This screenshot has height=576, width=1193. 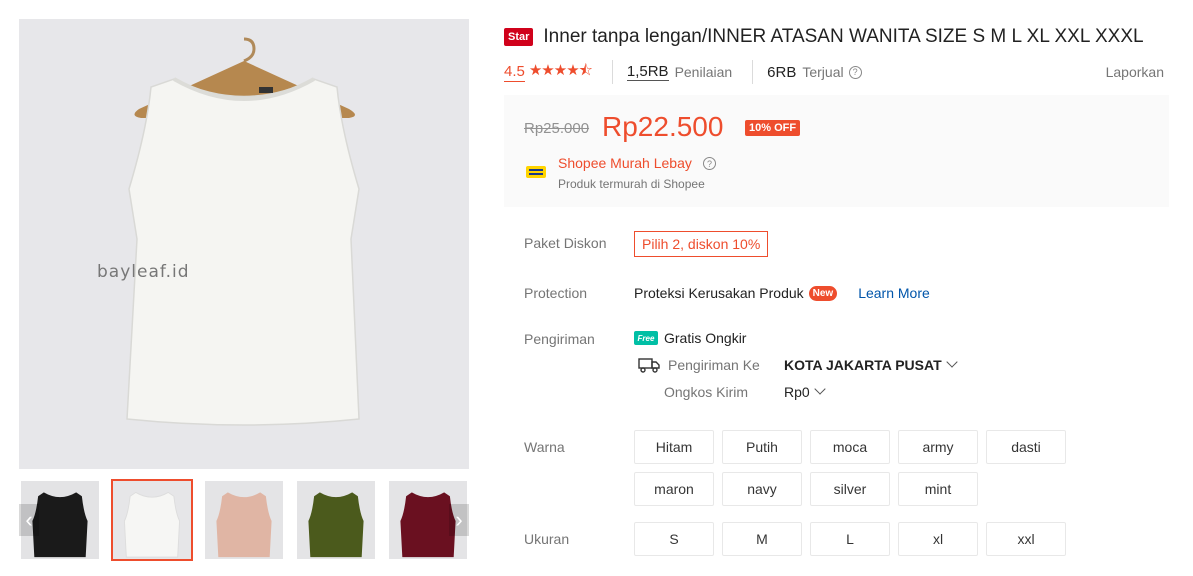 I want to click on size-option-s: S, so click(x=674, y=539).